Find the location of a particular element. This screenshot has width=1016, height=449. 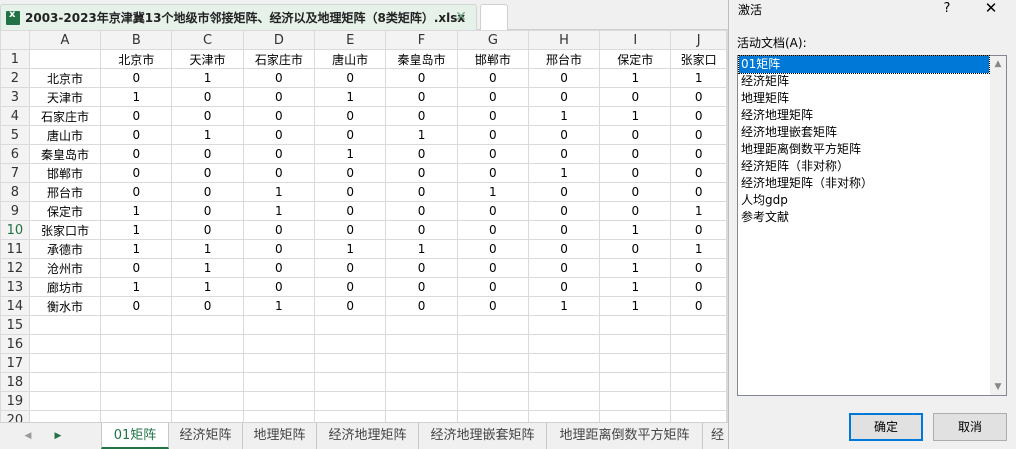

document-list-item: 经济矩阵 is located at coordinates (864, 81).